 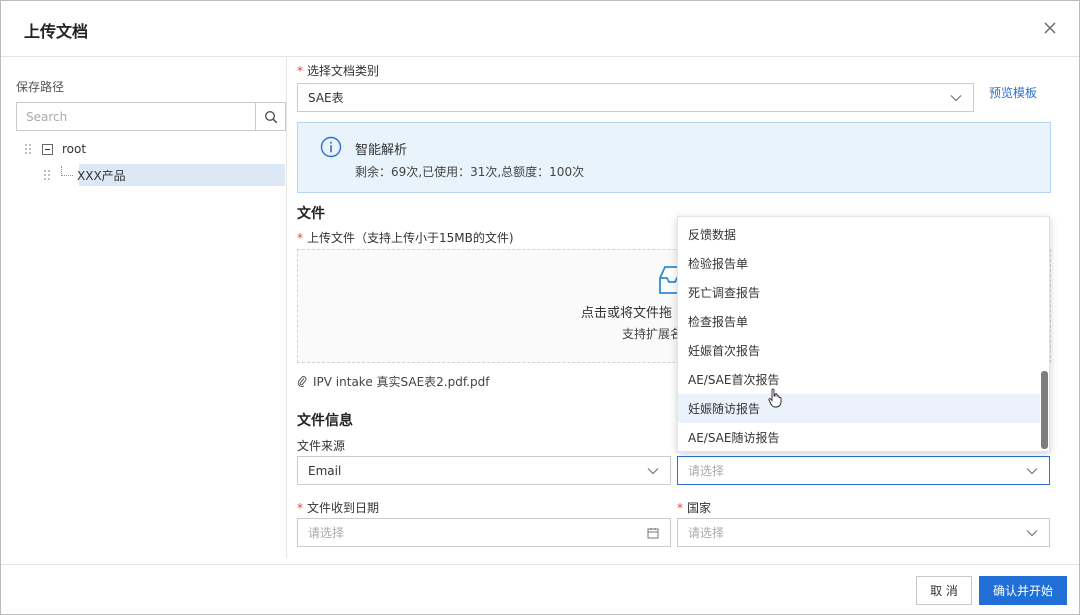 What do you see at coordinates (326, 98) in the screenshot?
I see `doc-type-value: SAE表` at bounding box center [326, 98].